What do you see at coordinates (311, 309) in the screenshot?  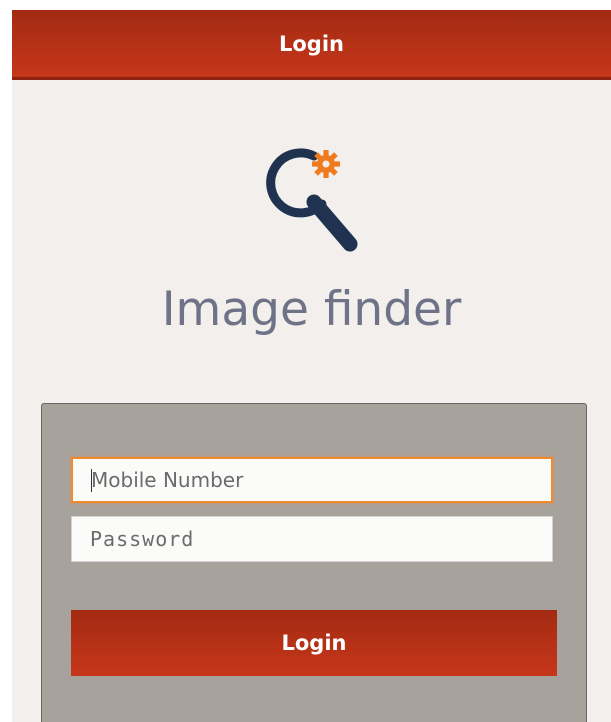 I see `app-name: Image finder` at bounding box center [311, 309].